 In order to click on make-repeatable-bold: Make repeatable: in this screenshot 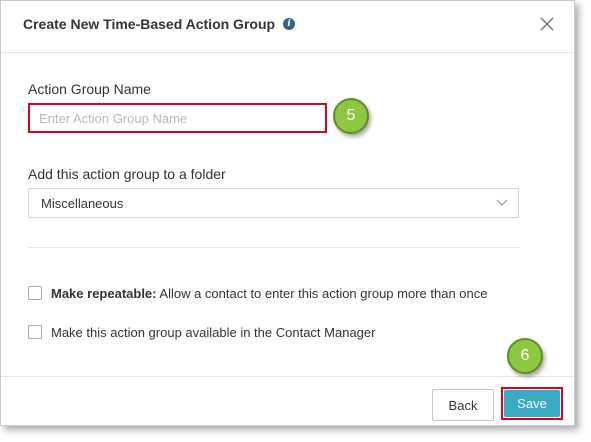, I will do `click(104, 293)`.